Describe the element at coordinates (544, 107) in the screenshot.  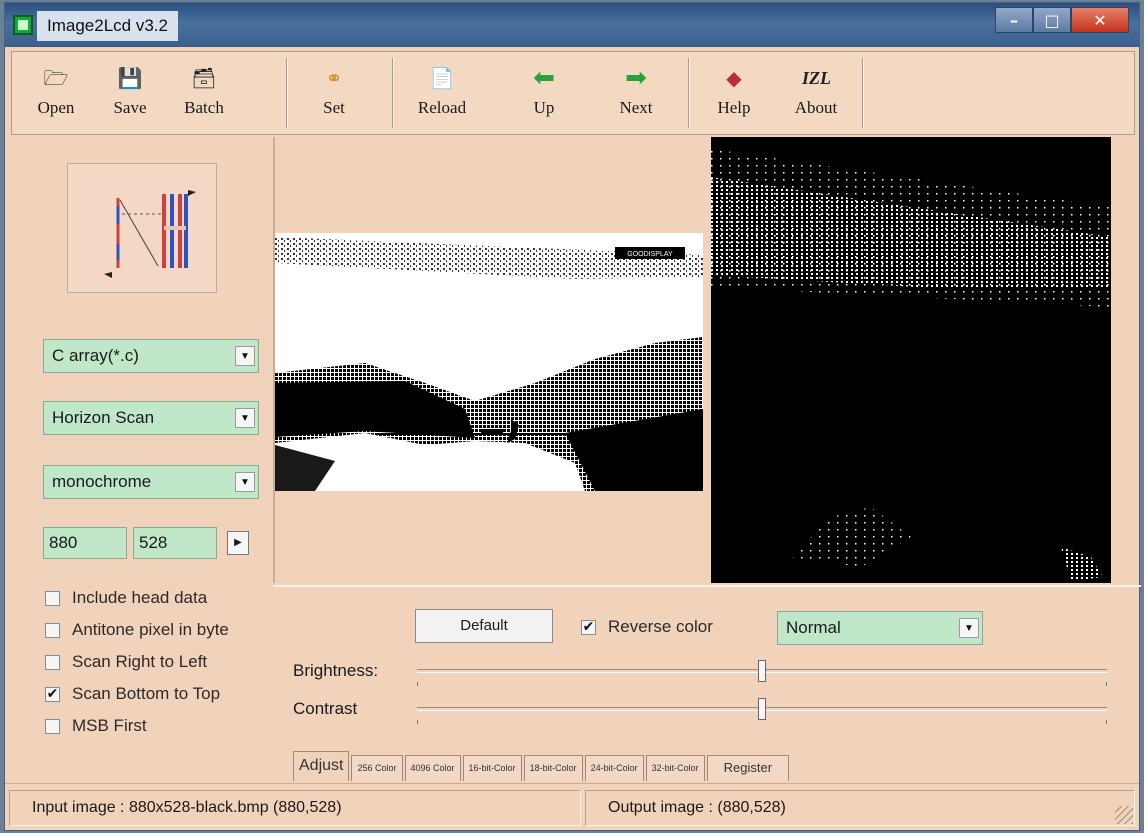
I see `up-label: Up` at that location.